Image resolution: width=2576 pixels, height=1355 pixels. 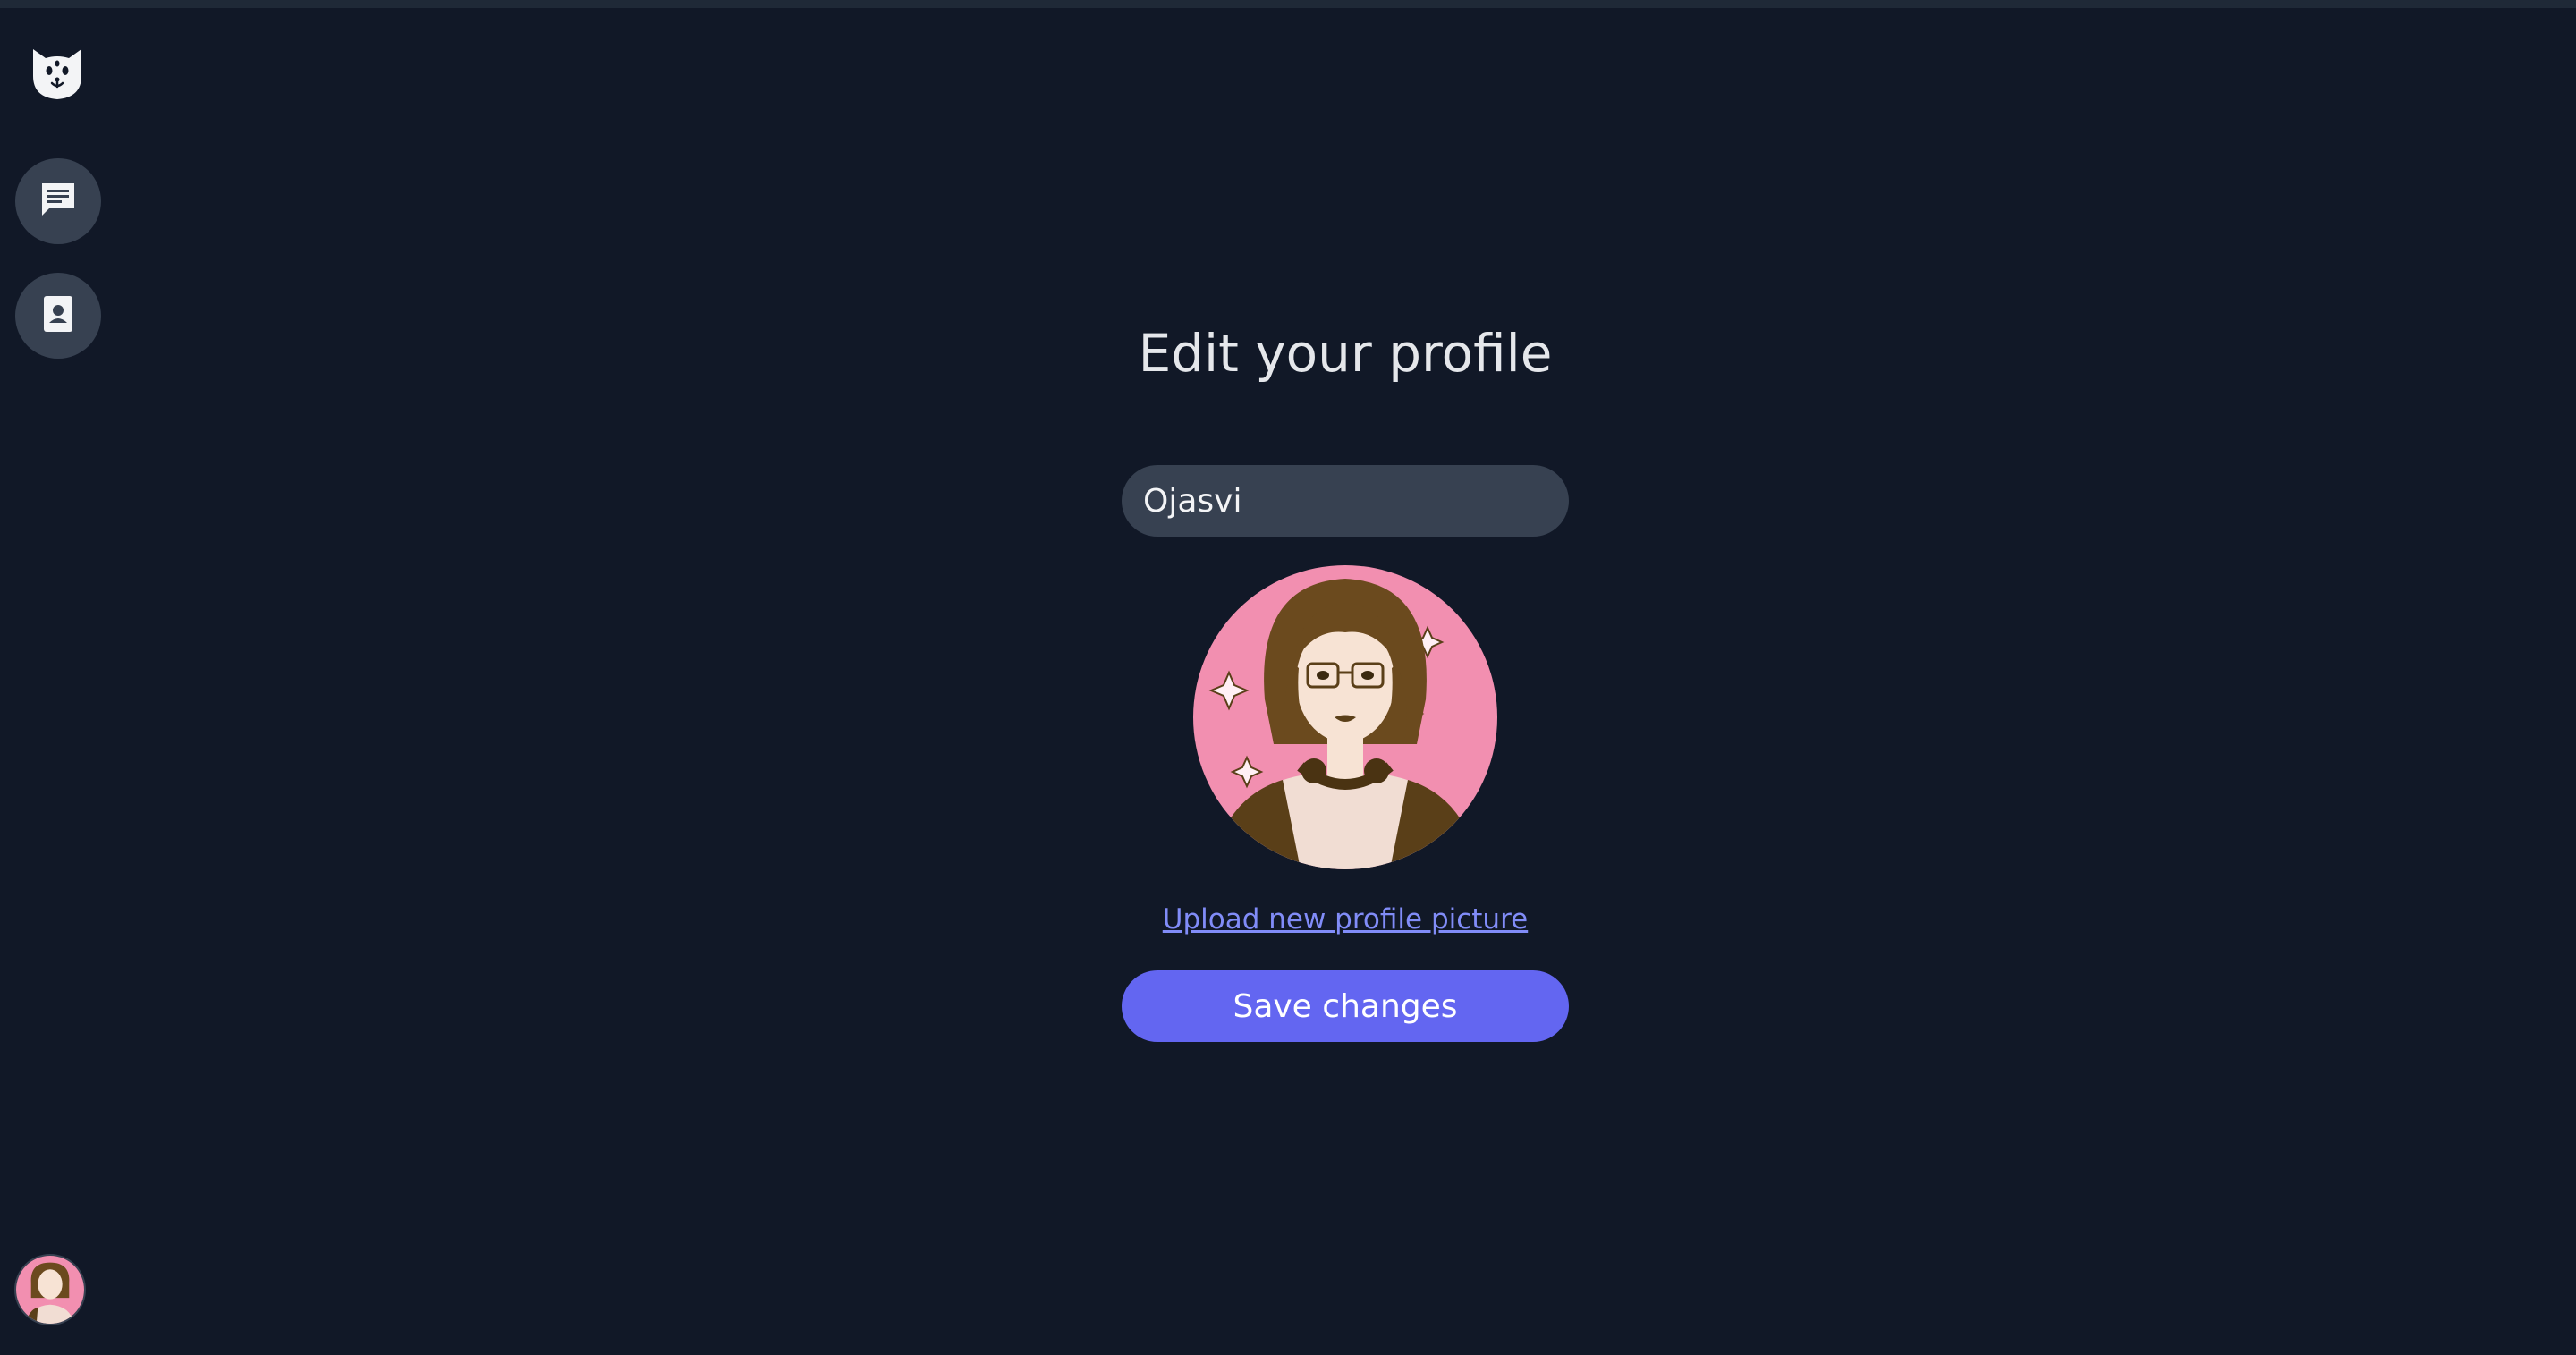 I want to click on avatar, so click(x=50, y=1289).